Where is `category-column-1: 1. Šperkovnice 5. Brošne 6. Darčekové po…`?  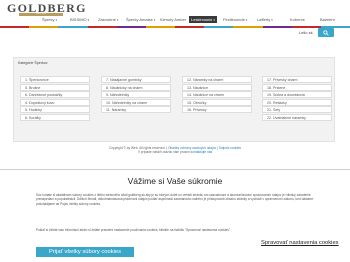 category-column-1: 1. Šperkovnice 5. Brošne 6. Darčekové po… is located at coordinates (55, 98).